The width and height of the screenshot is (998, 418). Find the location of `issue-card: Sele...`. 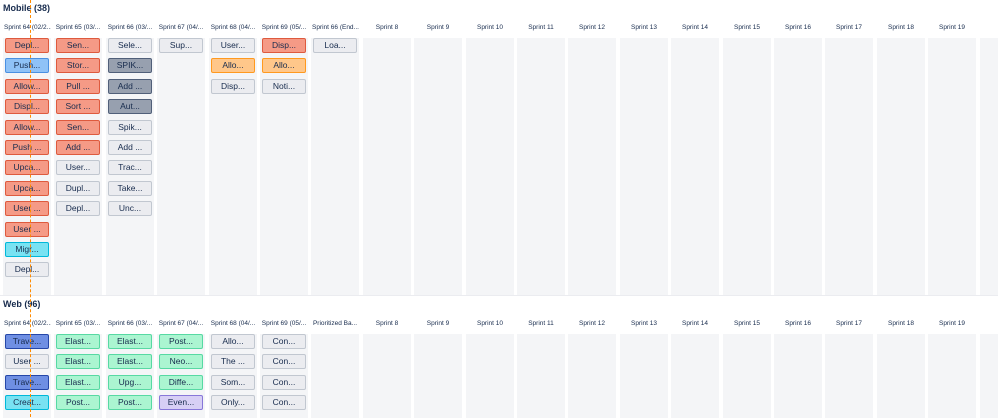

issue-card: Sele... is located at coordinates (130, 45).